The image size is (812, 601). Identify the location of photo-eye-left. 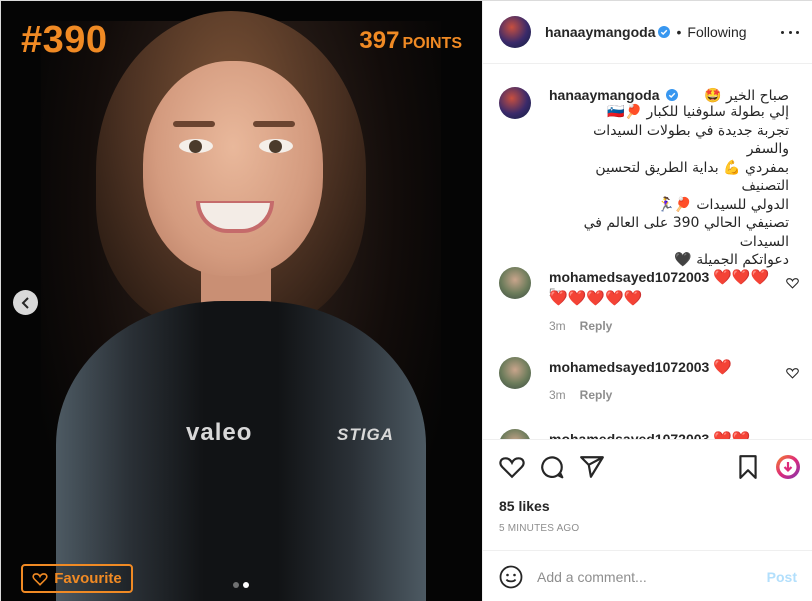
(196, 146).